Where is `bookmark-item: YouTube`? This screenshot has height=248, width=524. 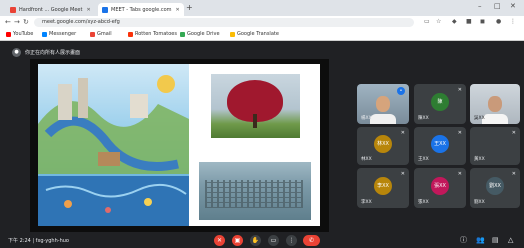 bookmark-item: YouTube is located at coordinates (19, 34).